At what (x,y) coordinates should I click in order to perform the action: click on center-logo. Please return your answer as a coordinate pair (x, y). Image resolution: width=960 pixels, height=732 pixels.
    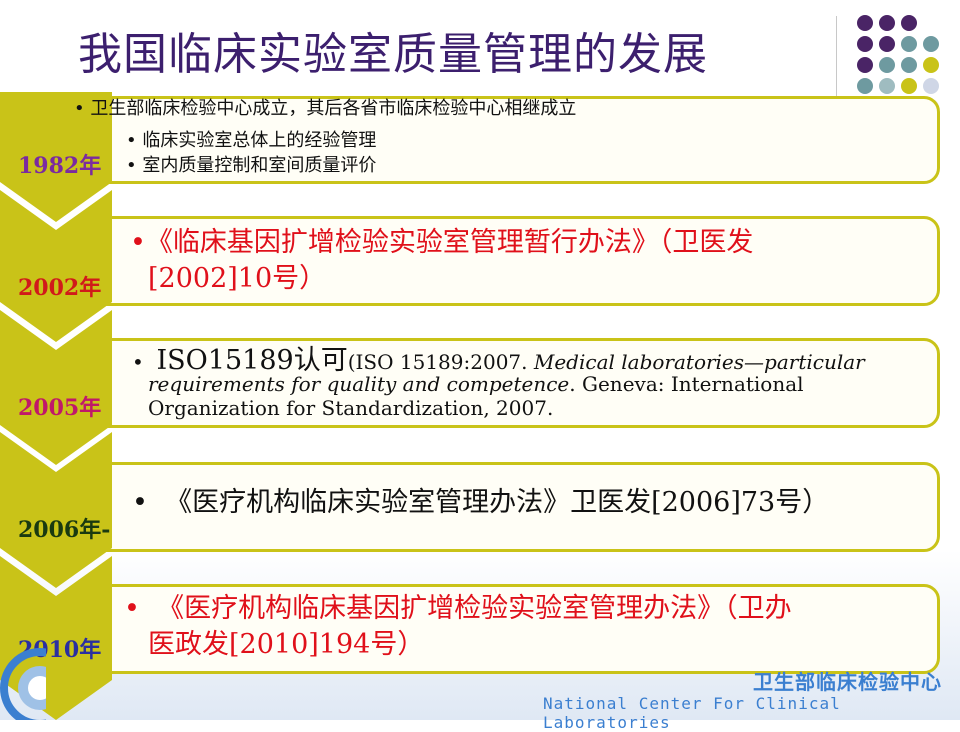
    Looking at the image, I should click on (23, 684).